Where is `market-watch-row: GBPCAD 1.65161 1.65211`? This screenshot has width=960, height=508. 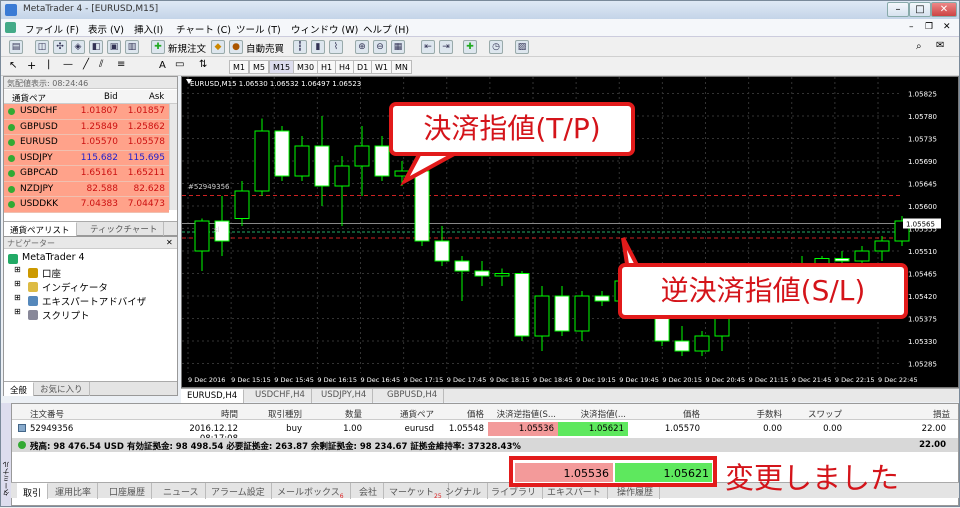 market-watch-row: GBPCAD 1.65161 1.65211 is located at coordinates (86, 174).